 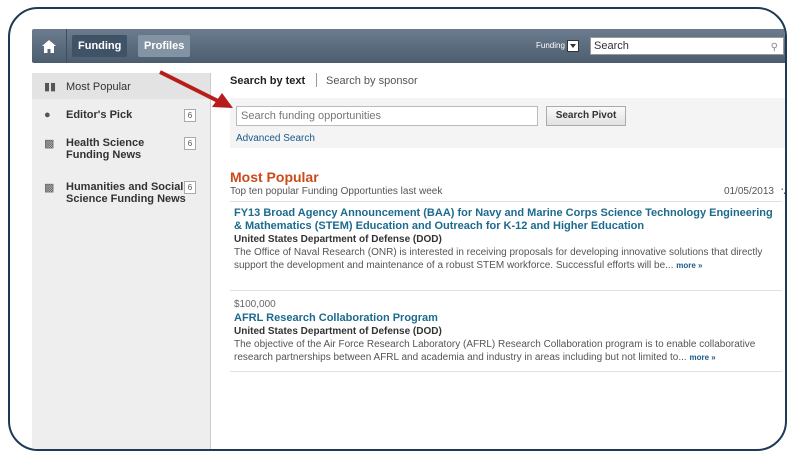 I want to click on sidebar-item-most-popular: ▮▮ Most Popular, so click(x=121, y=86).